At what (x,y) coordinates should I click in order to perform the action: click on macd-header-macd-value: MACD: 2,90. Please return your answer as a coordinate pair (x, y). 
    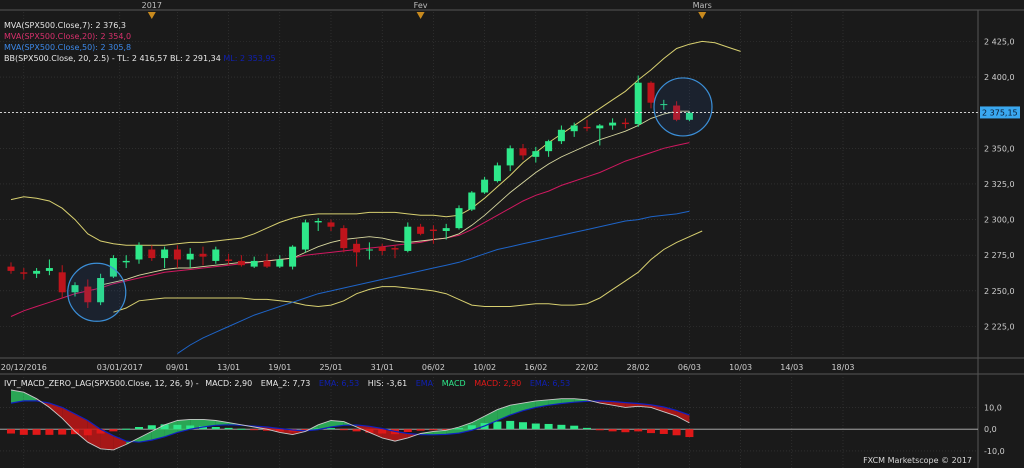
    Looking at the image, I should click on (498, 383).